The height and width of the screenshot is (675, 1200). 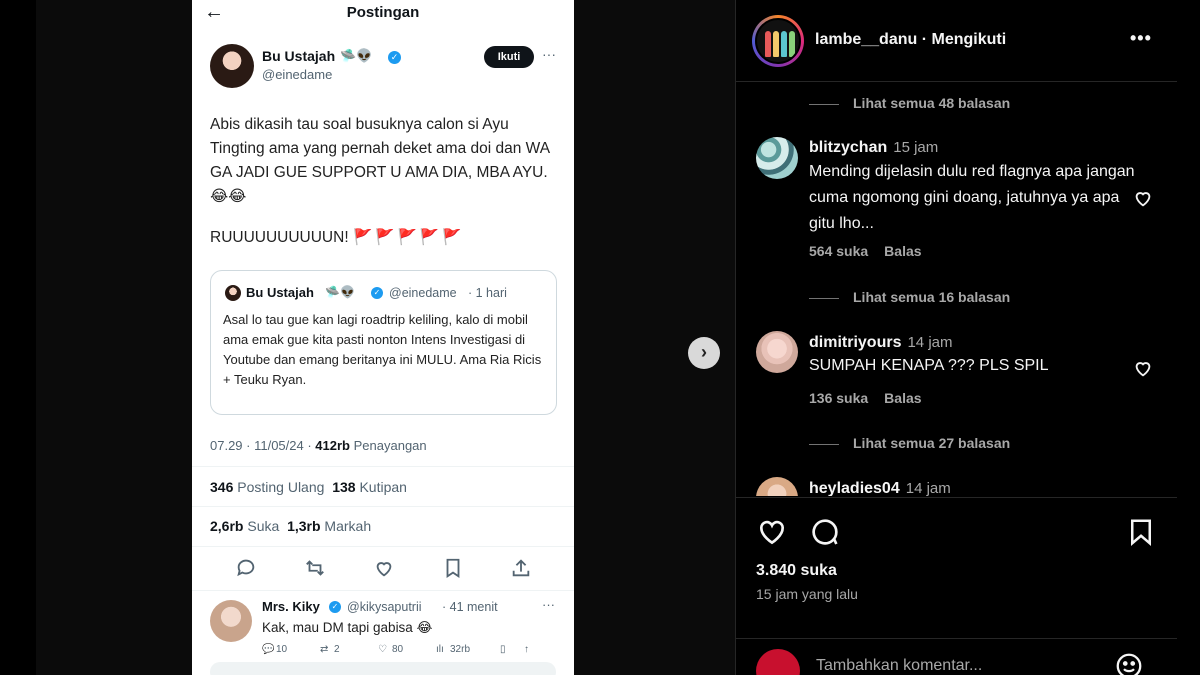 I want to click on views-icon: ılı, so click(x=440, y=649).